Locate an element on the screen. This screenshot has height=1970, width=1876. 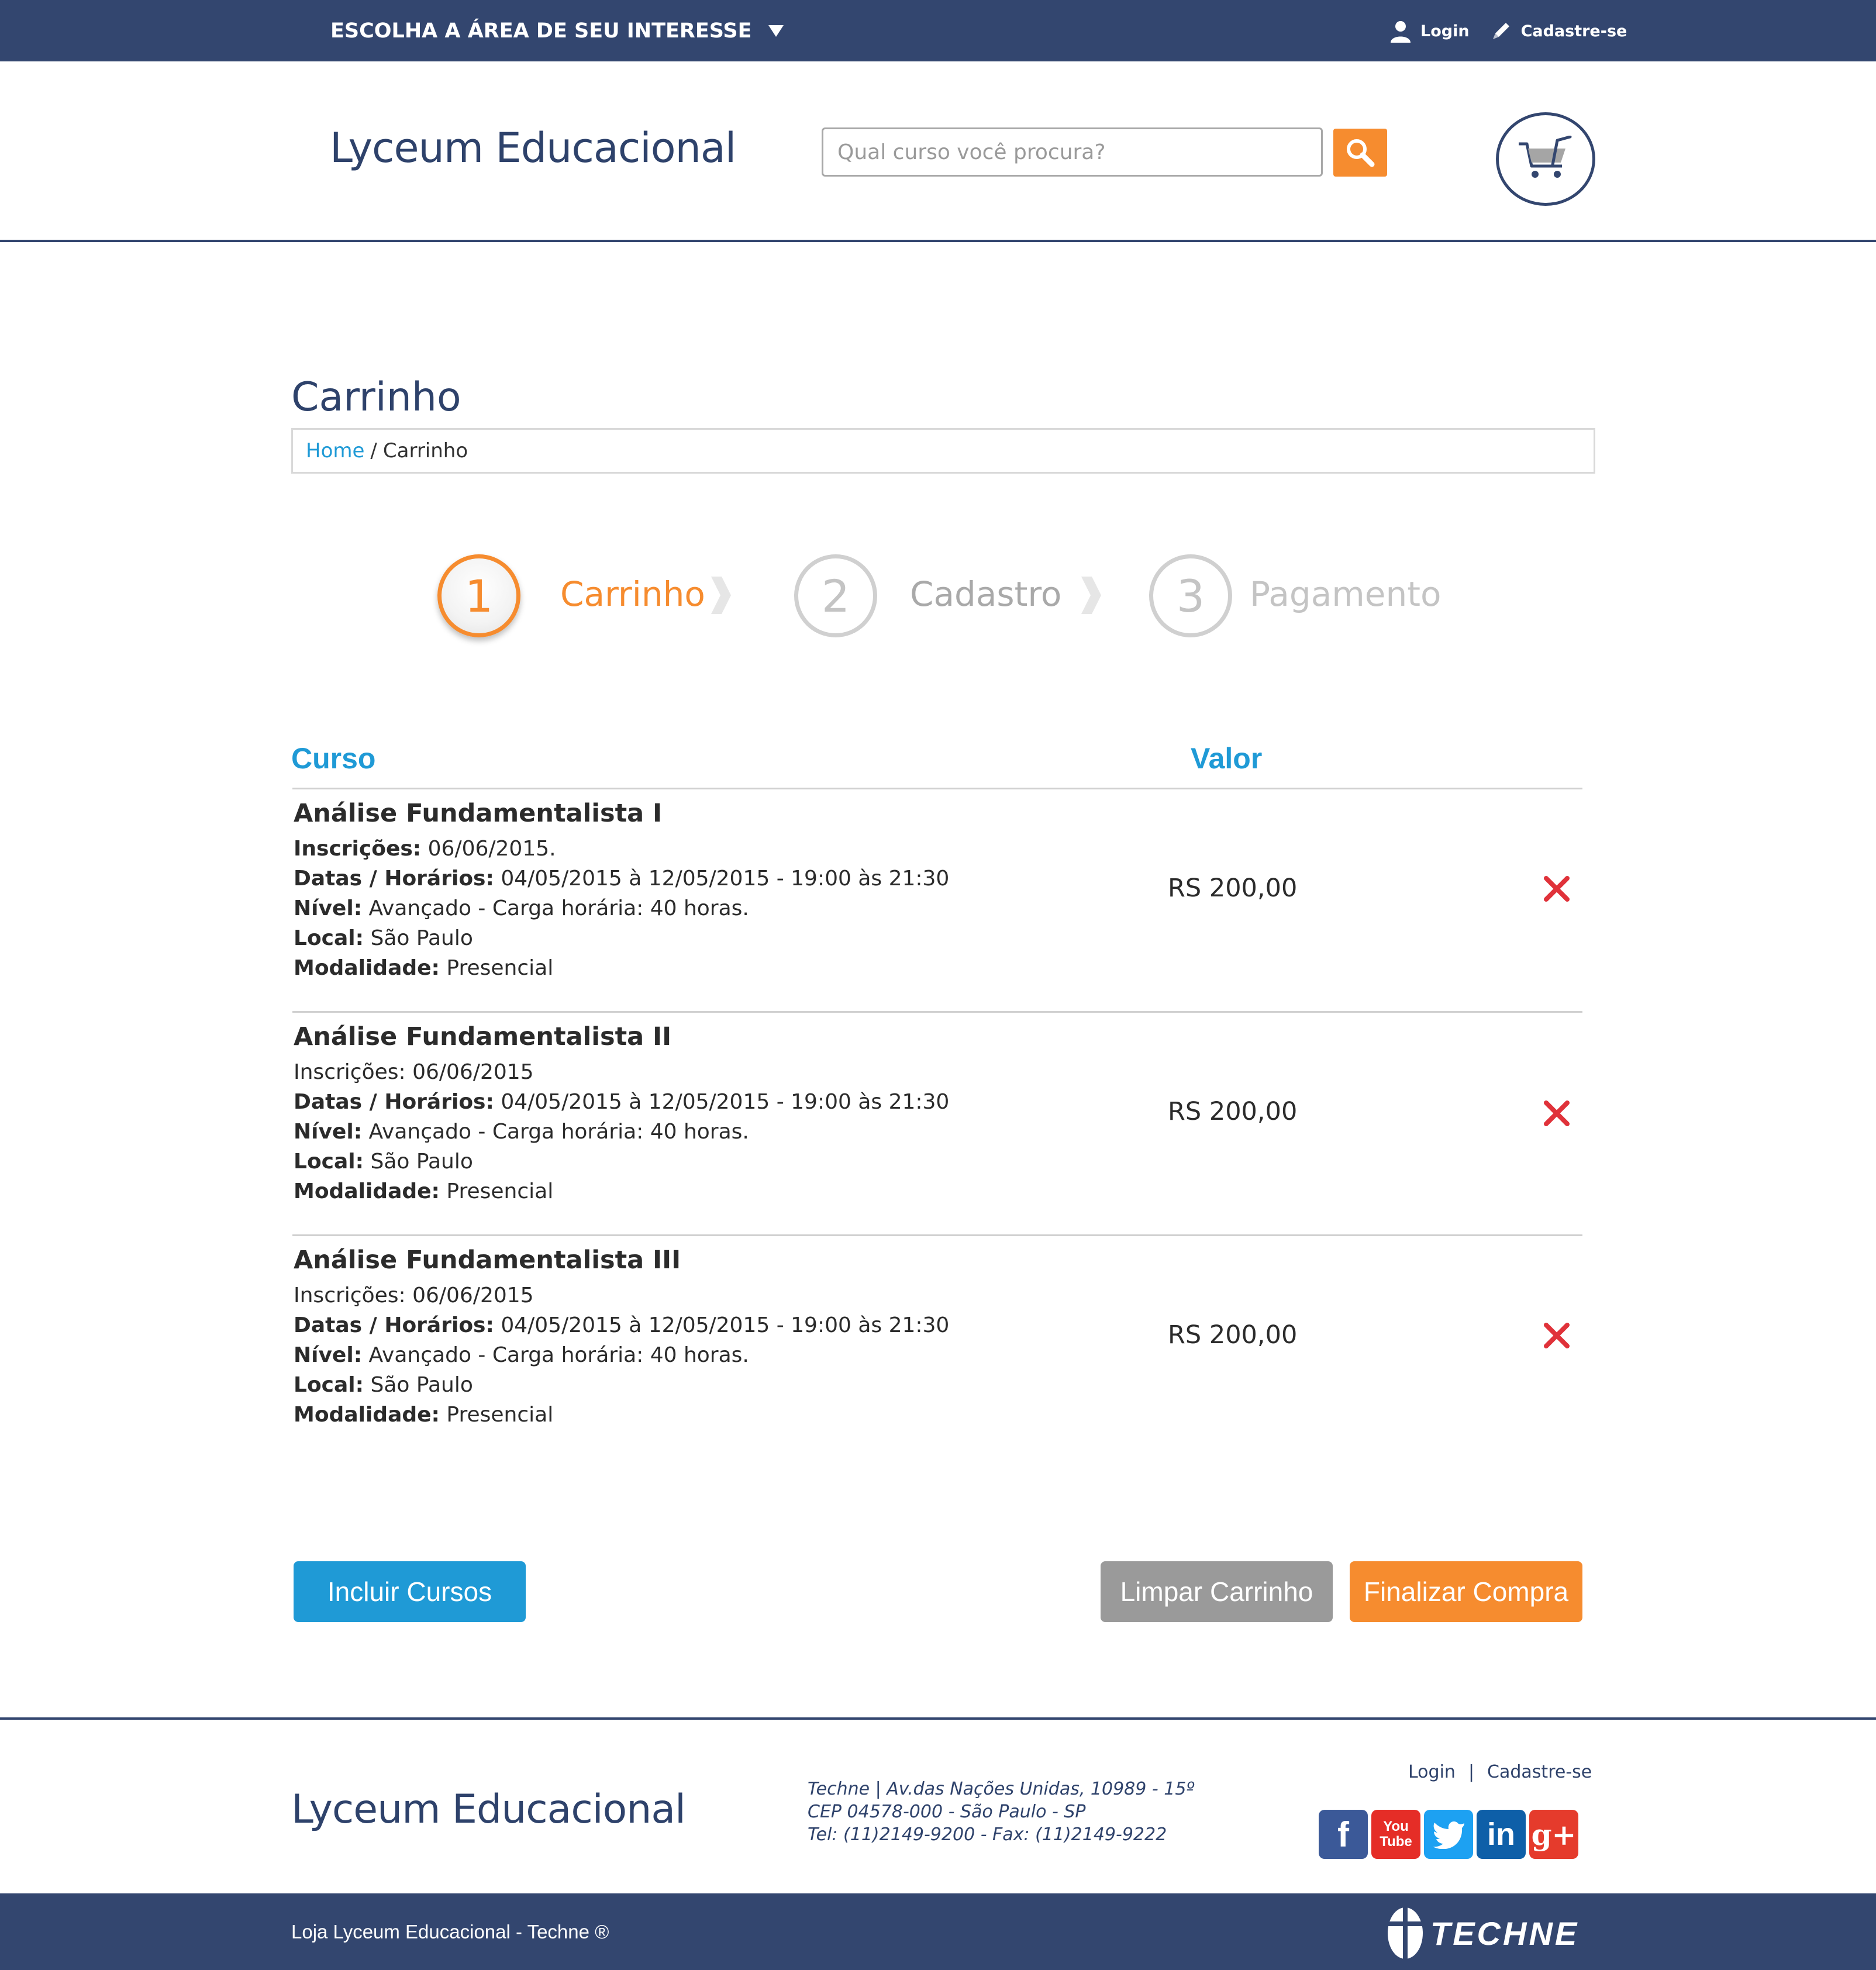
course-title: Análise Fundamentalista II is located at coordinates (483, 1037).